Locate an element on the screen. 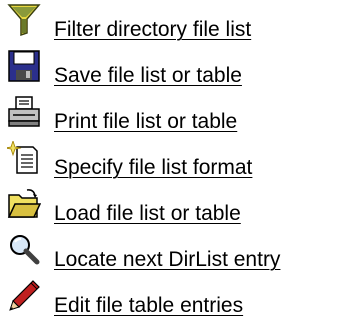  specify-file-list-format-link: Specify file list format is located at coordinates (172, 161).